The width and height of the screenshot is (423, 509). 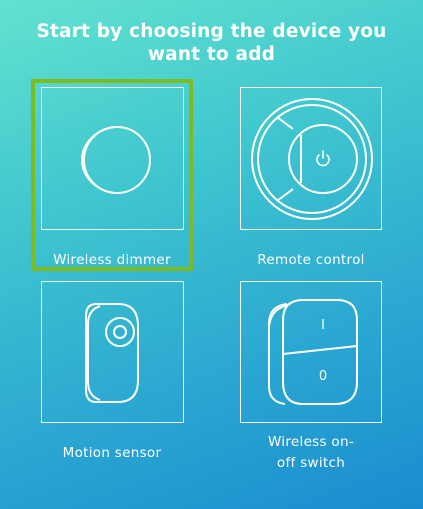 I want to click on device-tile-motion-sensor, so click(x=112, y=352).